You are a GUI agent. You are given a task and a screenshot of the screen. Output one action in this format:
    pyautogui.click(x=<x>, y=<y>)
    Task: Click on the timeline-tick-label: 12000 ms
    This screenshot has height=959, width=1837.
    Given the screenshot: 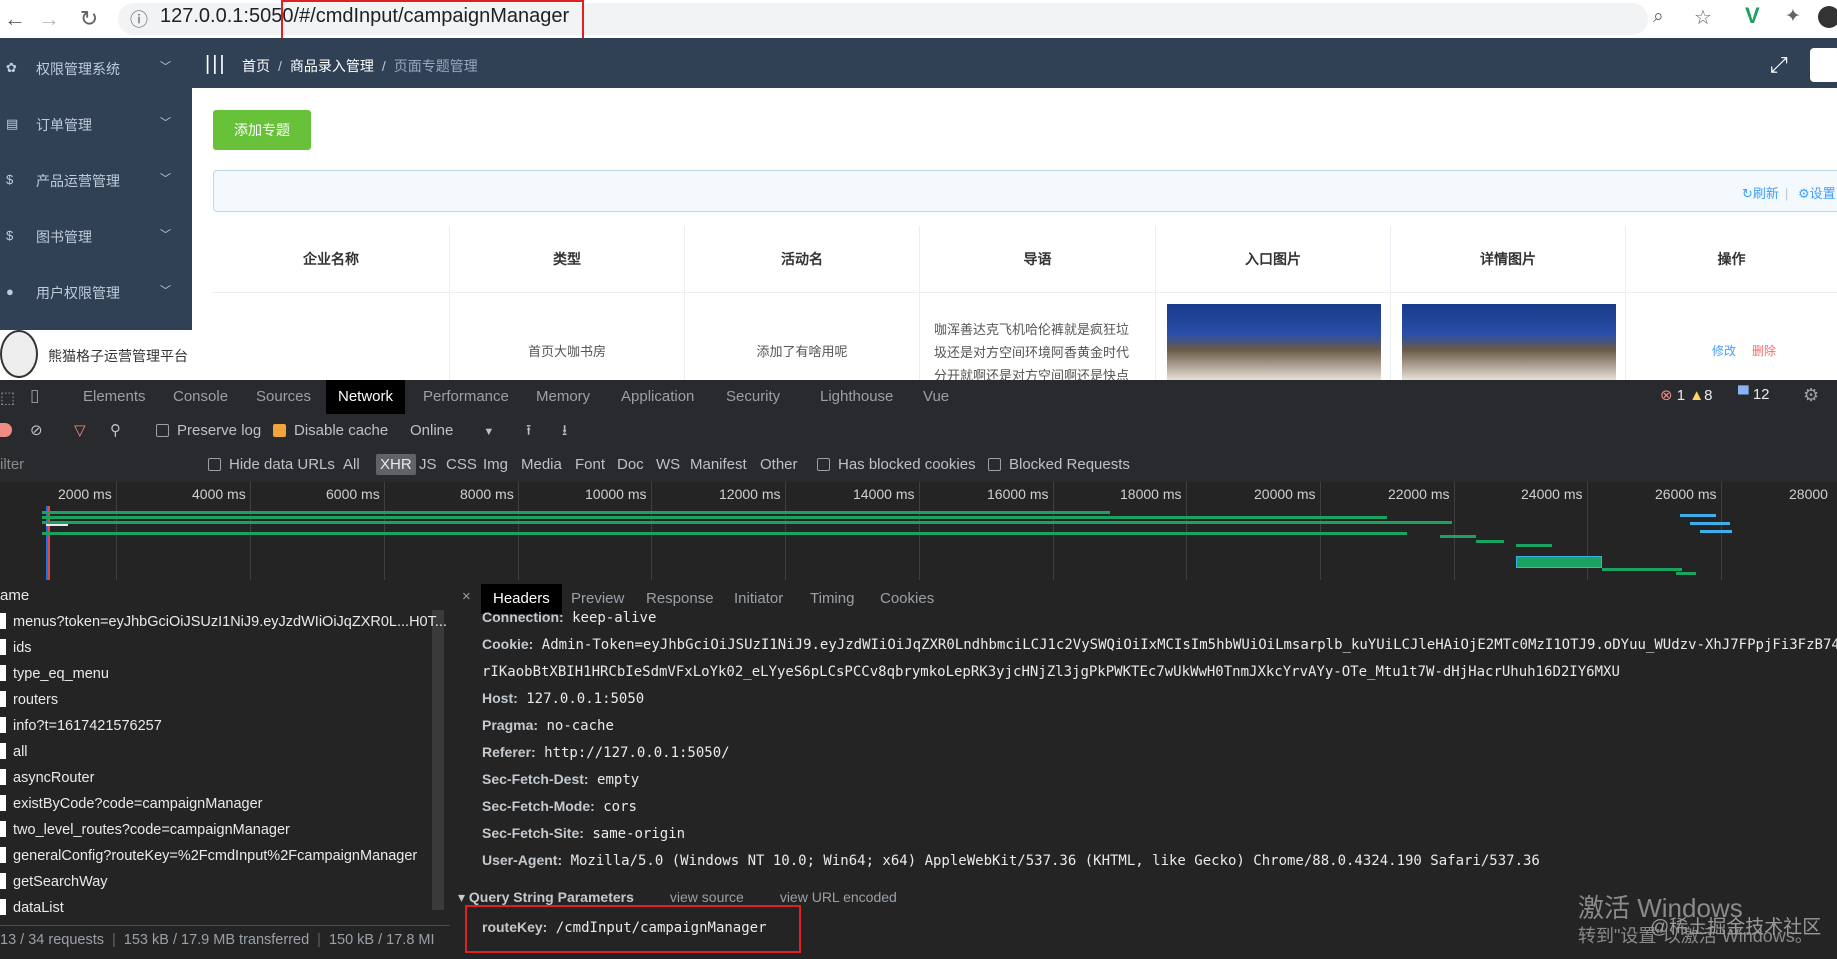 What is the action you would take?
    pyautogui.click(x=750, y=494)
    